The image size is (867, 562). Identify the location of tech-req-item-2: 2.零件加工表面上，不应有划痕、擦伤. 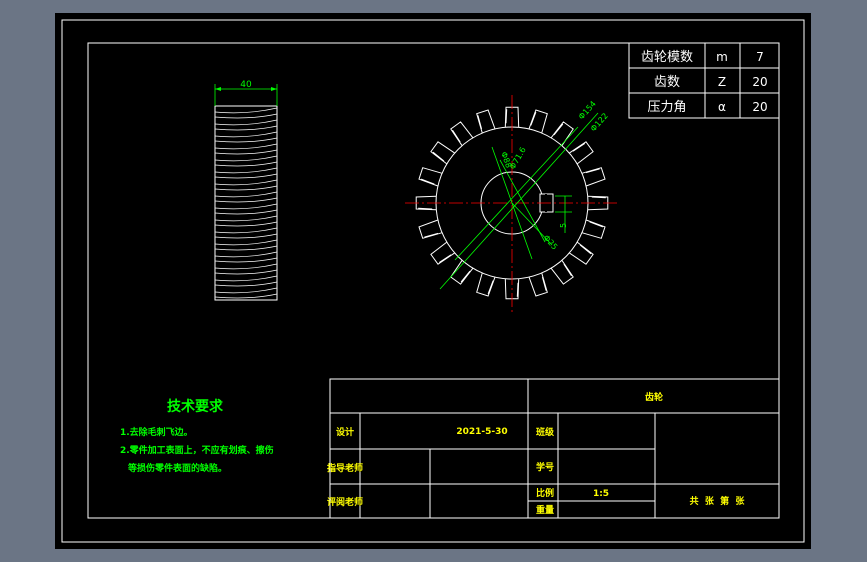
(197, 450).